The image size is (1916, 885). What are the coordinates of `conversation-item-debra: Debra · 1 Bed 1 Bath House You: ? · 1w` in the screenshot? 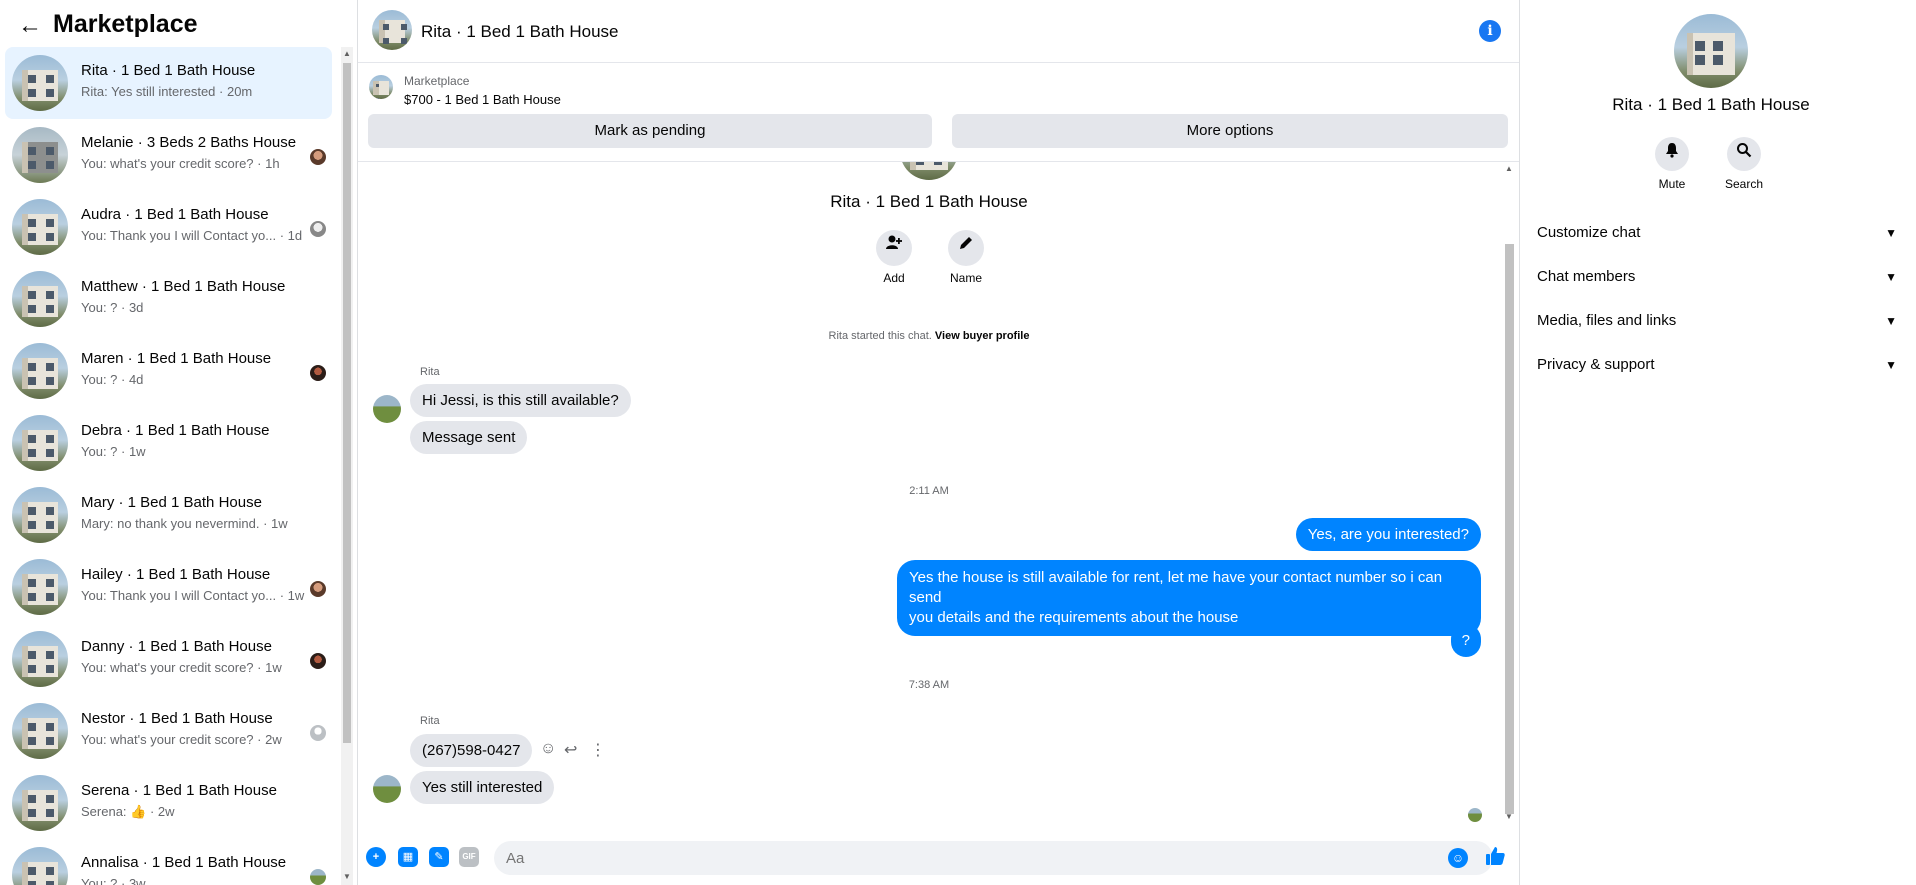 It's located at (168, 443).